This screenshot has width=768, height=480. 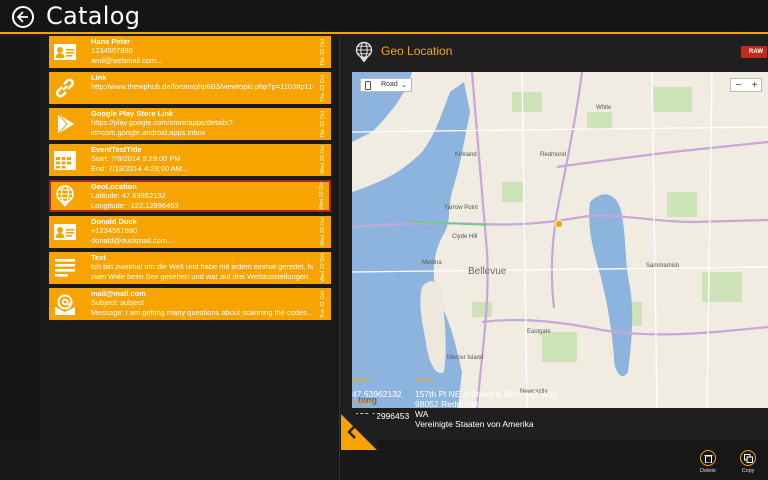 What do you see at coordinates (738, 86) in the screenshot?
I see `zoom-out-button: −` at bounding box center [738, 86].